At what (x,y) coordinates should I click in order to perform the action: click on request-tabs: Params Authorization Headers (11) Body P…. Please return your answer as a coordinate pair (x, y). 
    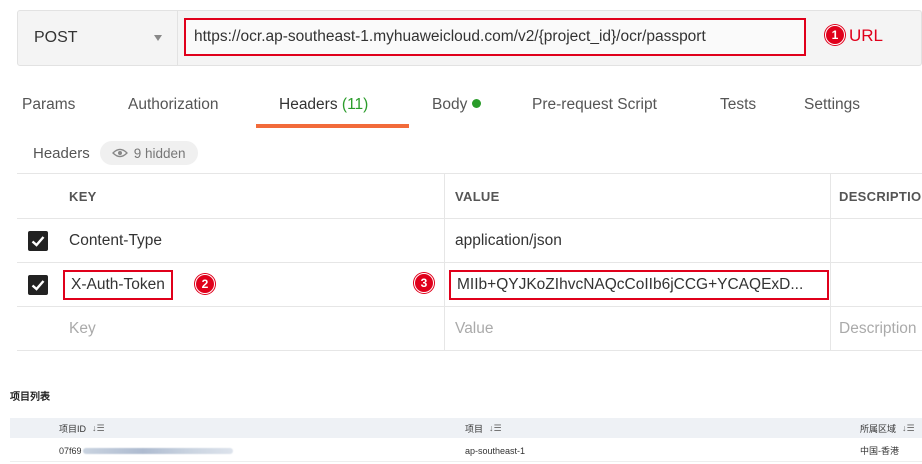
    Looking at the image, I should click on (461, 114).